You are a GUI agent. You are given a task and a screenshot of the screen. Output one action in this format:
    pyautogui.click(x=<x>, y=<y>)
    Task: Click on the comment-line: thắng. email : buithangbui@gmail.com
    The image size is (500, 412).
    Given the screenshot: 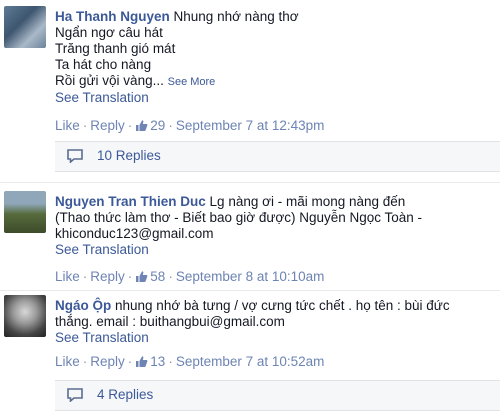 What is the action you would take?
    pyautogui.click(x=170, y=321)
    